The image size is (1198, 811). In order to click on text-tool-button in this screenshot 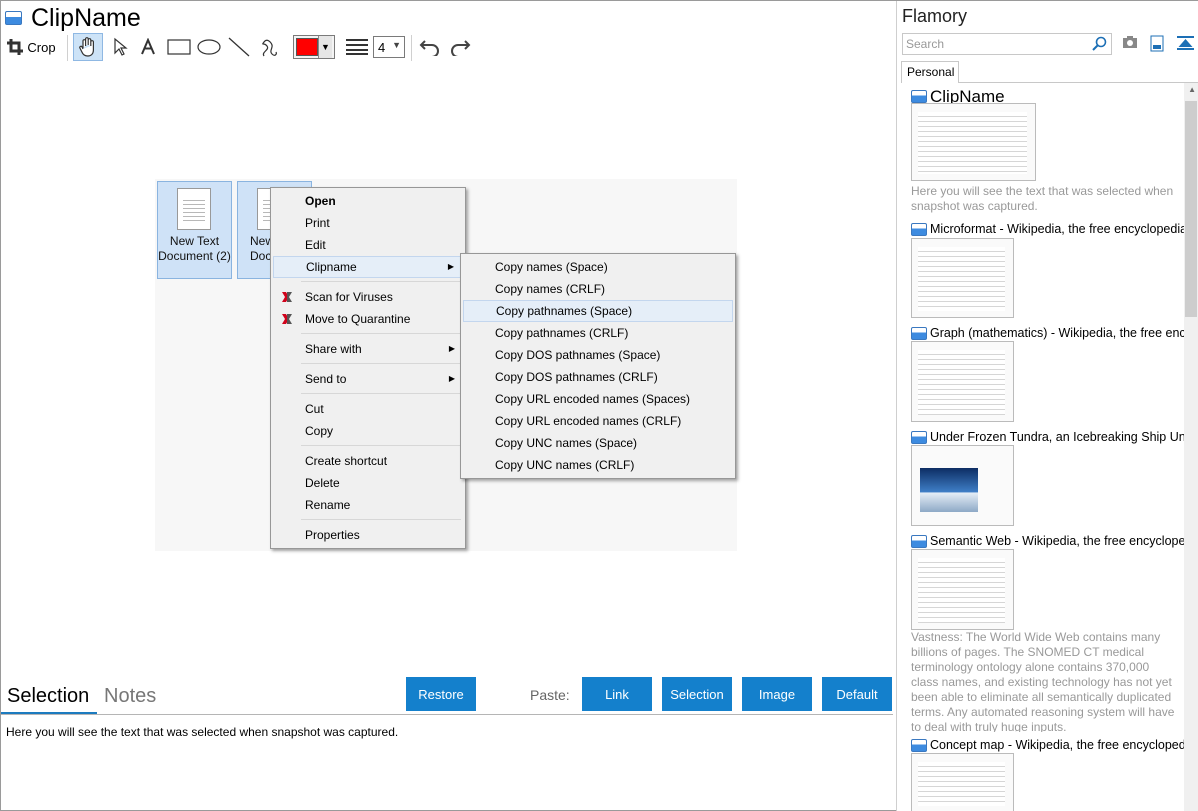, I will do `click(148, 47)`.